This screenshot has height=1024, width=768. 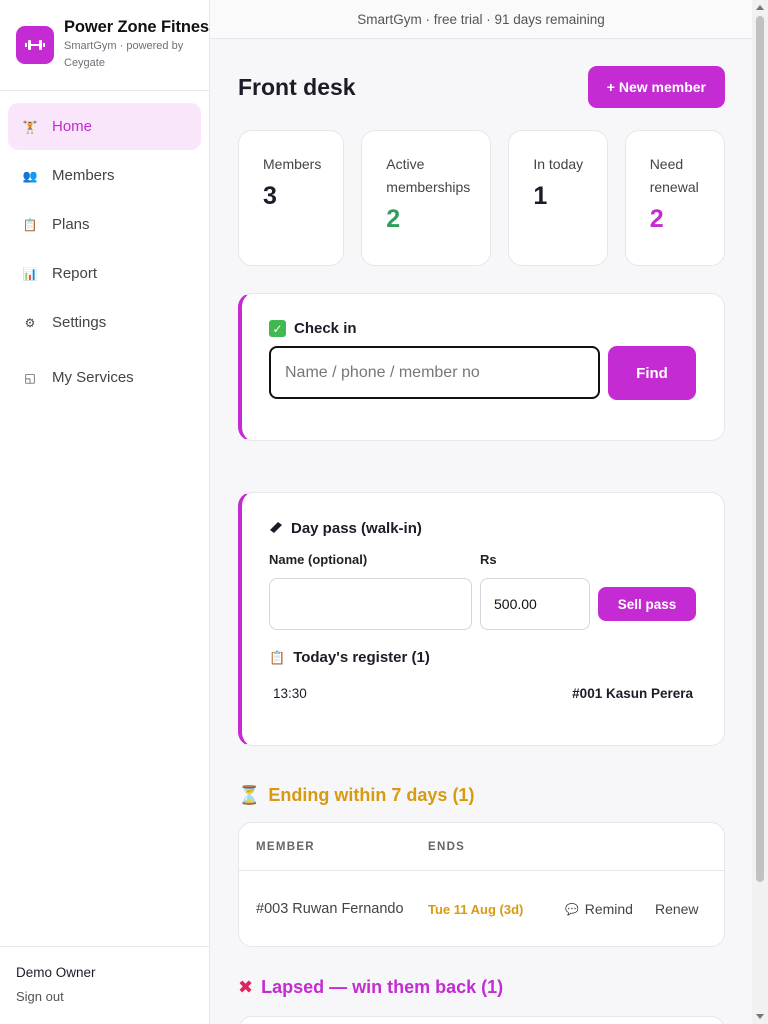 What do you see at coordinates (674, 175) in the screenshot?
I see `stat-label: Need renewal` at bounding box center [674, 175].